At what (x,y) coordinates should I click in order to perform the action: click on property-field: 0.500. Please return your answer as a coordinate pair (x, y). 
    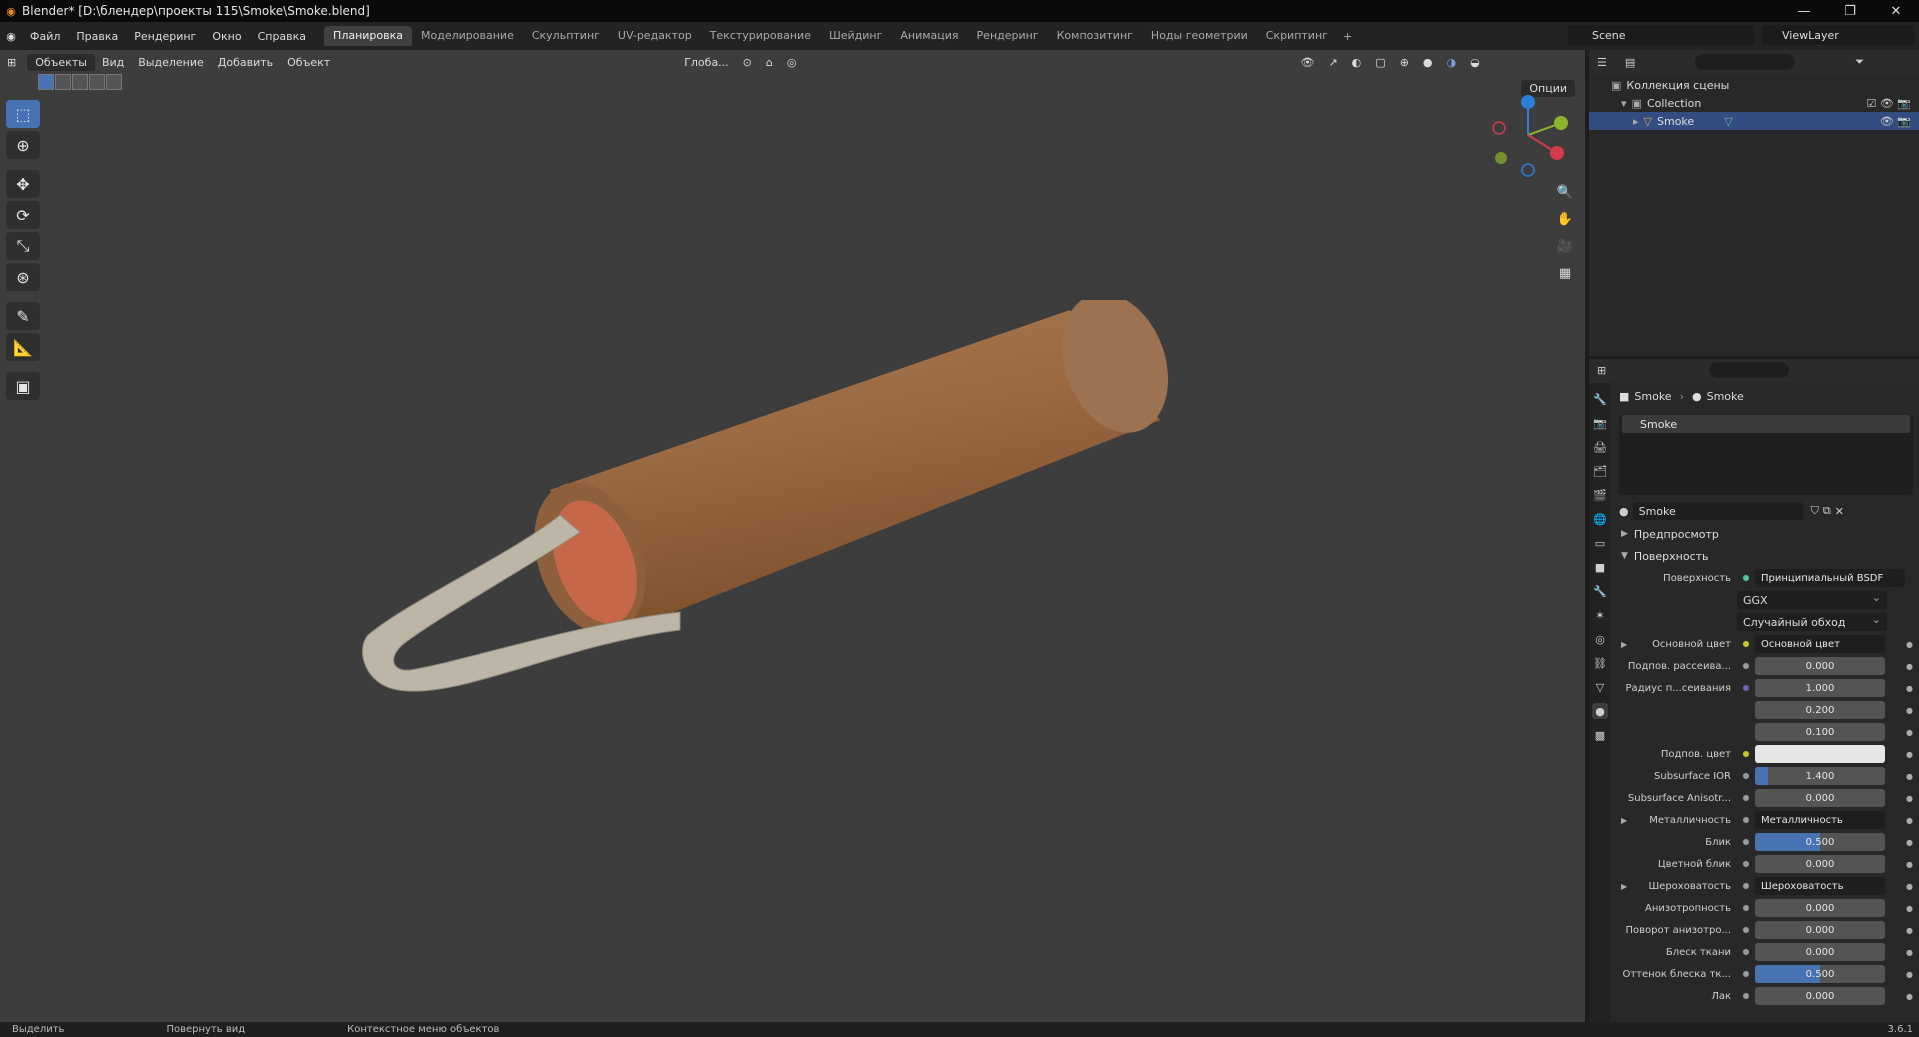
    Looking at the image, I should click on (1820, 974).